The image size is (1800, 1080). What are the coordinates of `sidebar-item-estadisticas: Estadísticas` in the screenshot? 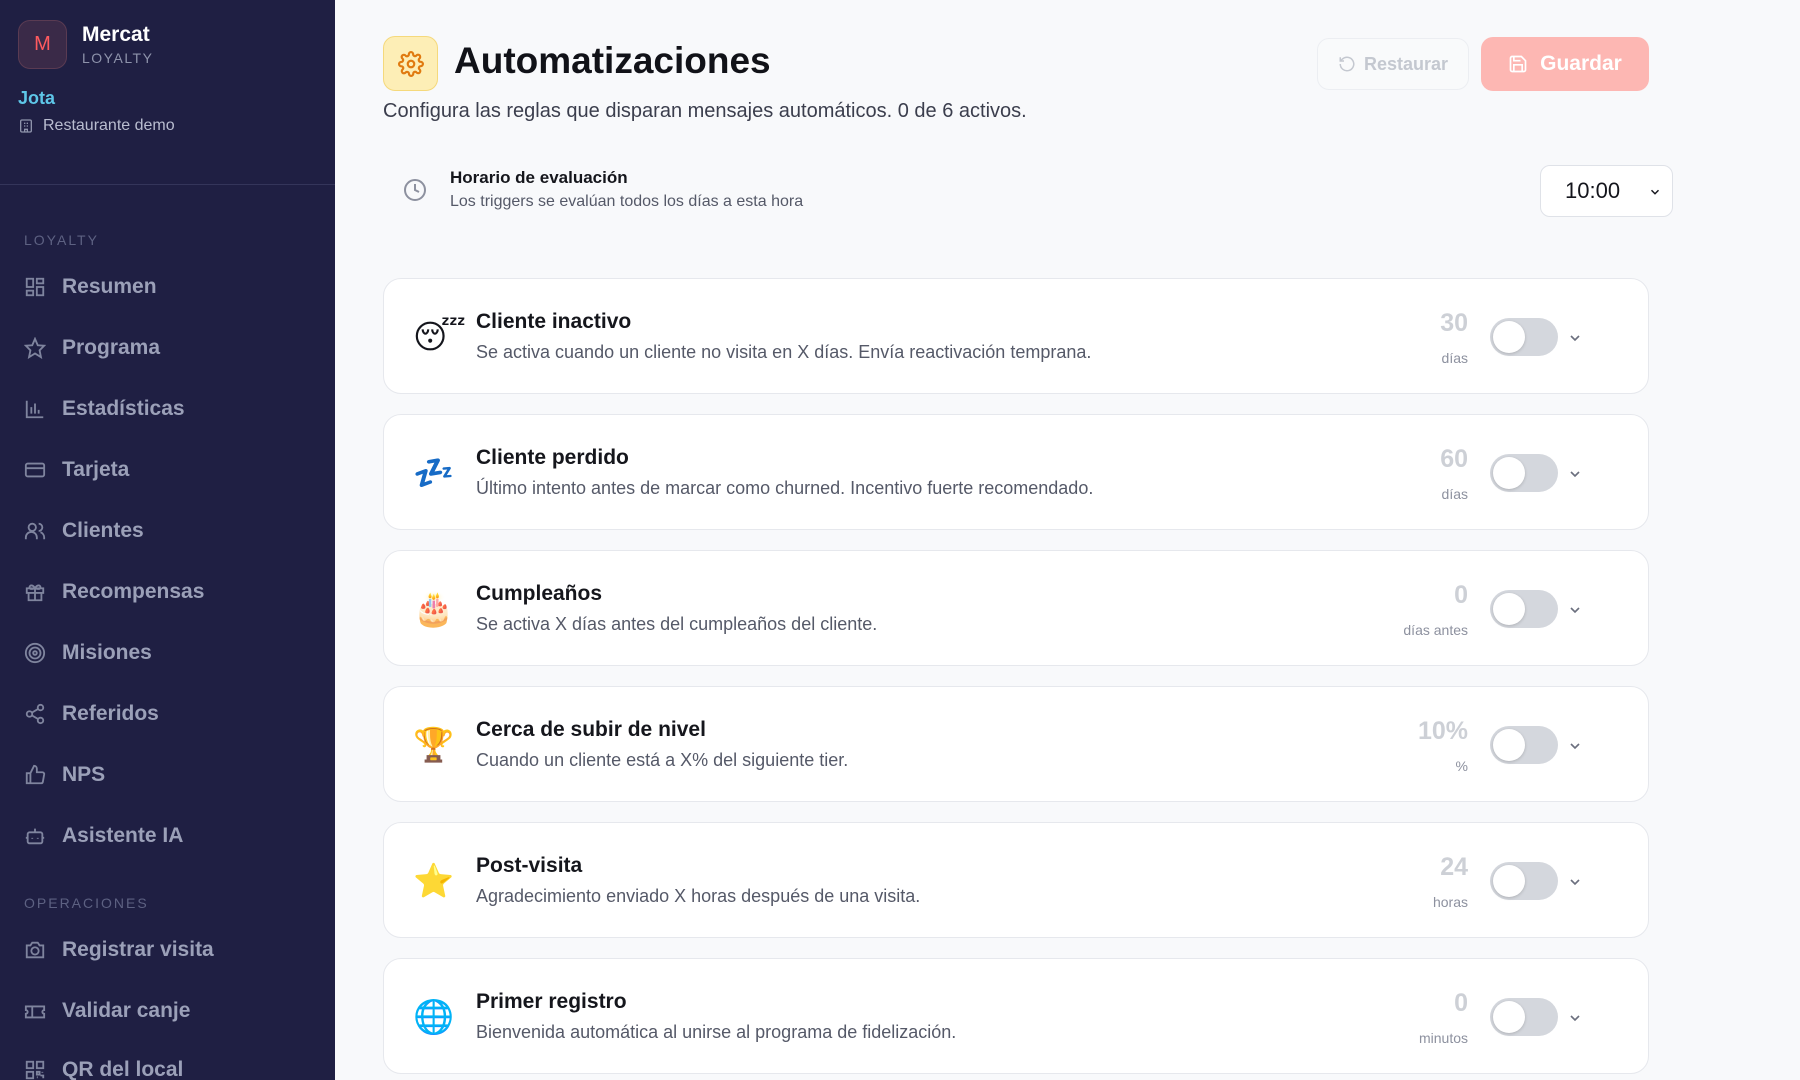 It's located at (104, 409).